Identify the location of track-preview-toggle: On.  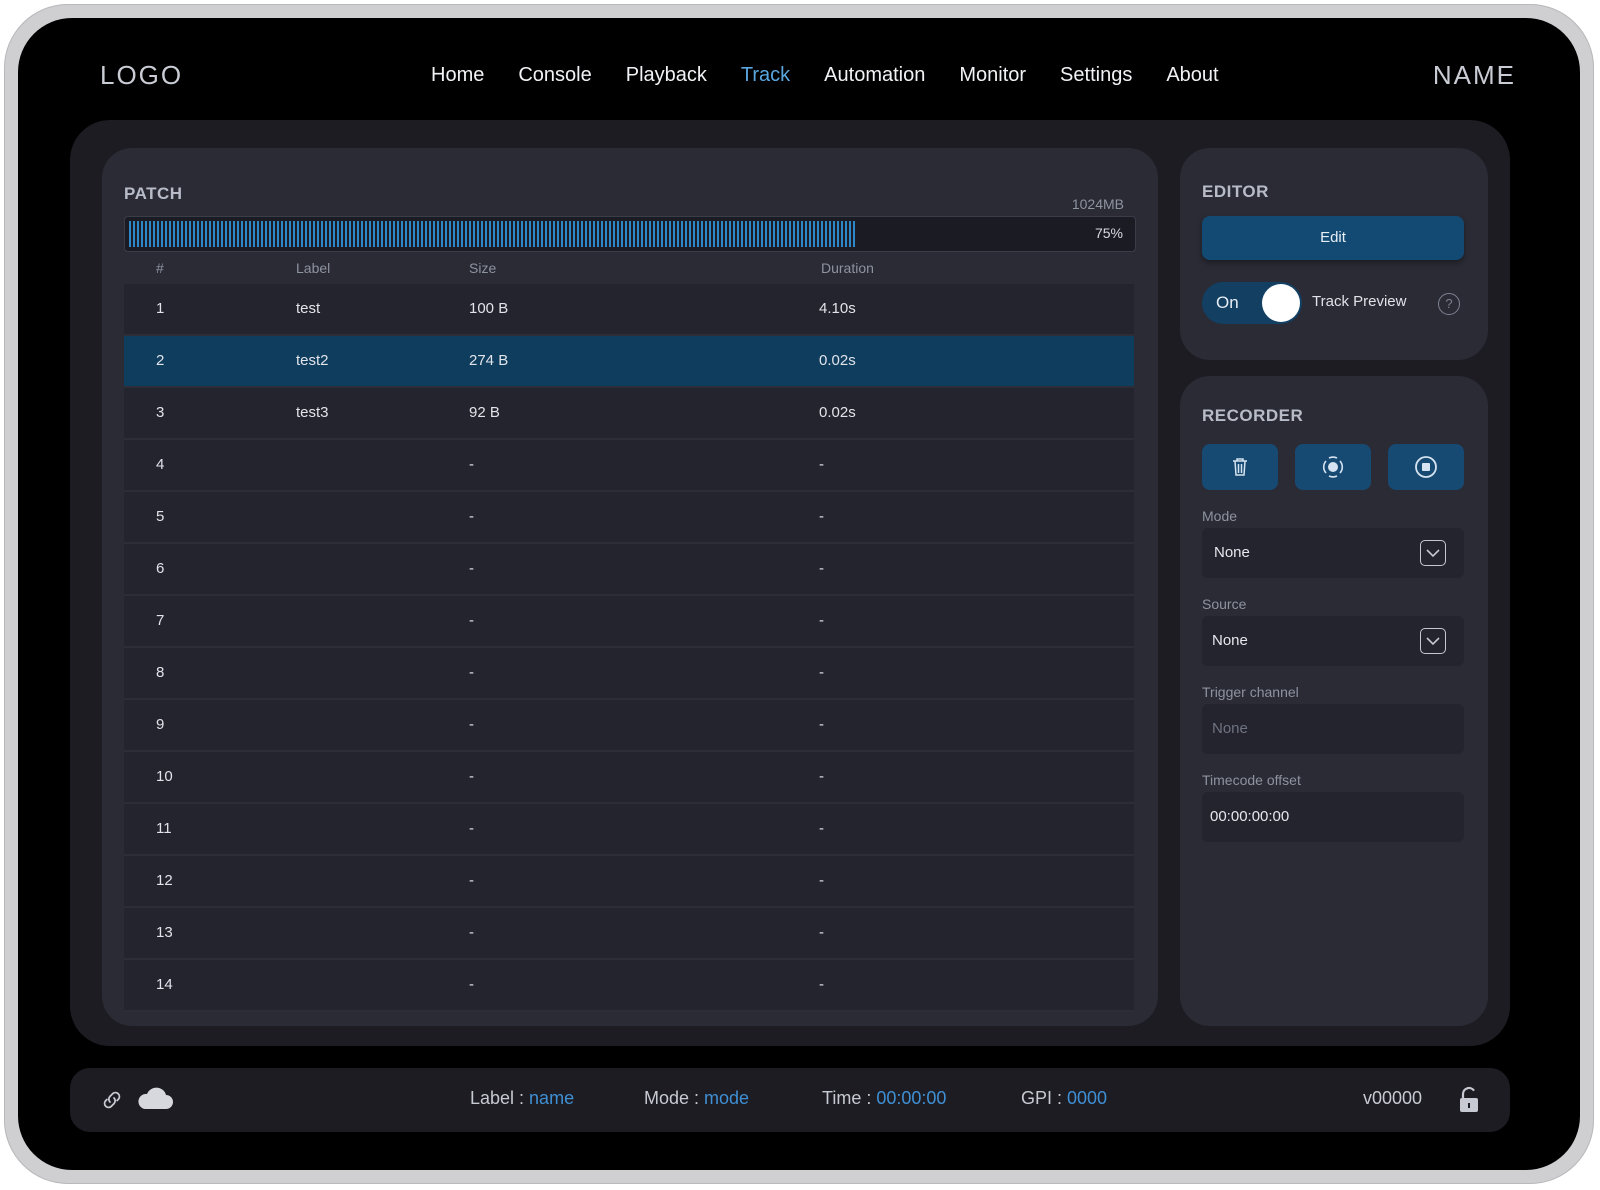
(1252, 303).